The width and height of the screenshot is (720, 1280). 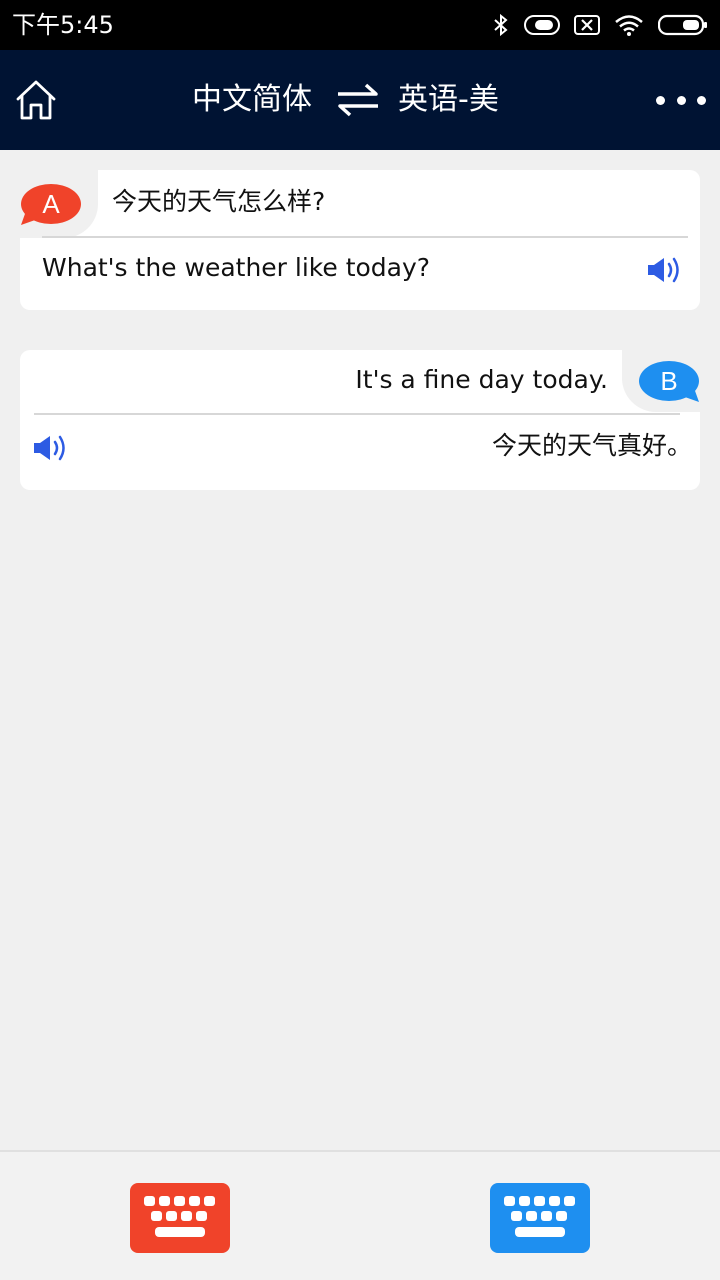 I want to click on message-b-original: It's a fine day today., so click(x=481, y=379).